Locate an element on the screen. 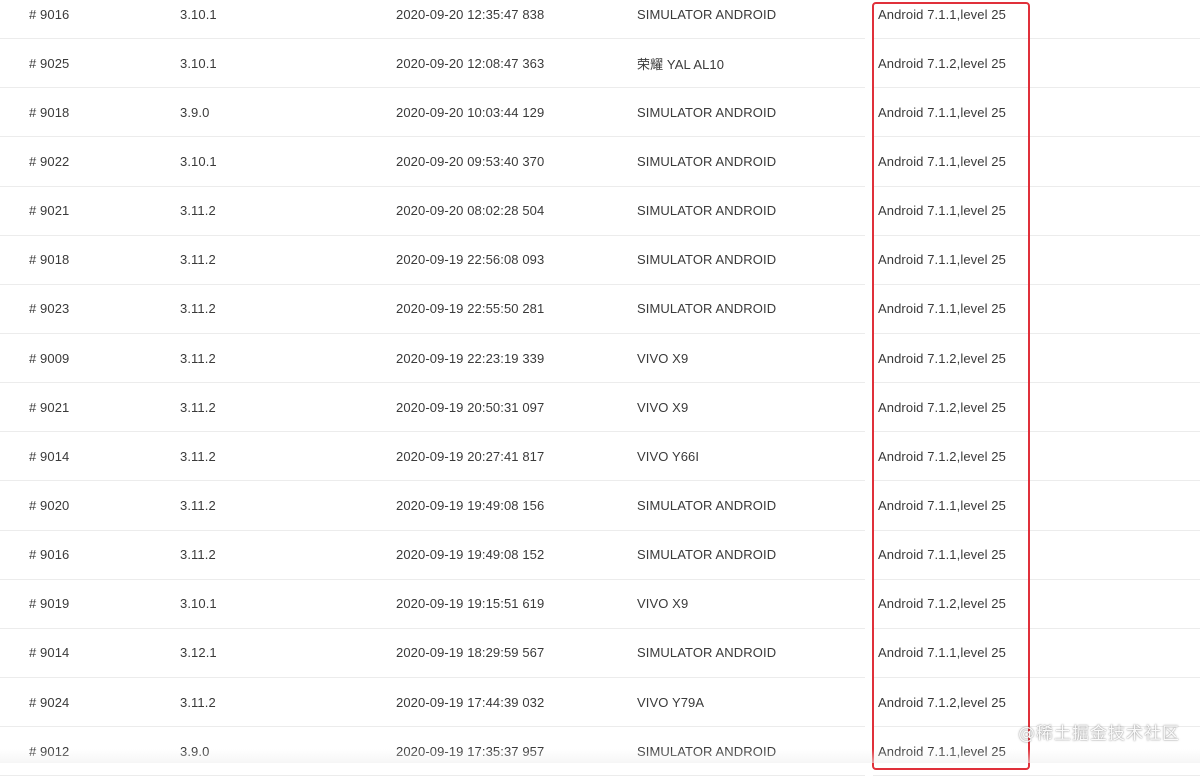  watermark-text: @稀土掘金技术社区 is located at coordinates (1099, 734).